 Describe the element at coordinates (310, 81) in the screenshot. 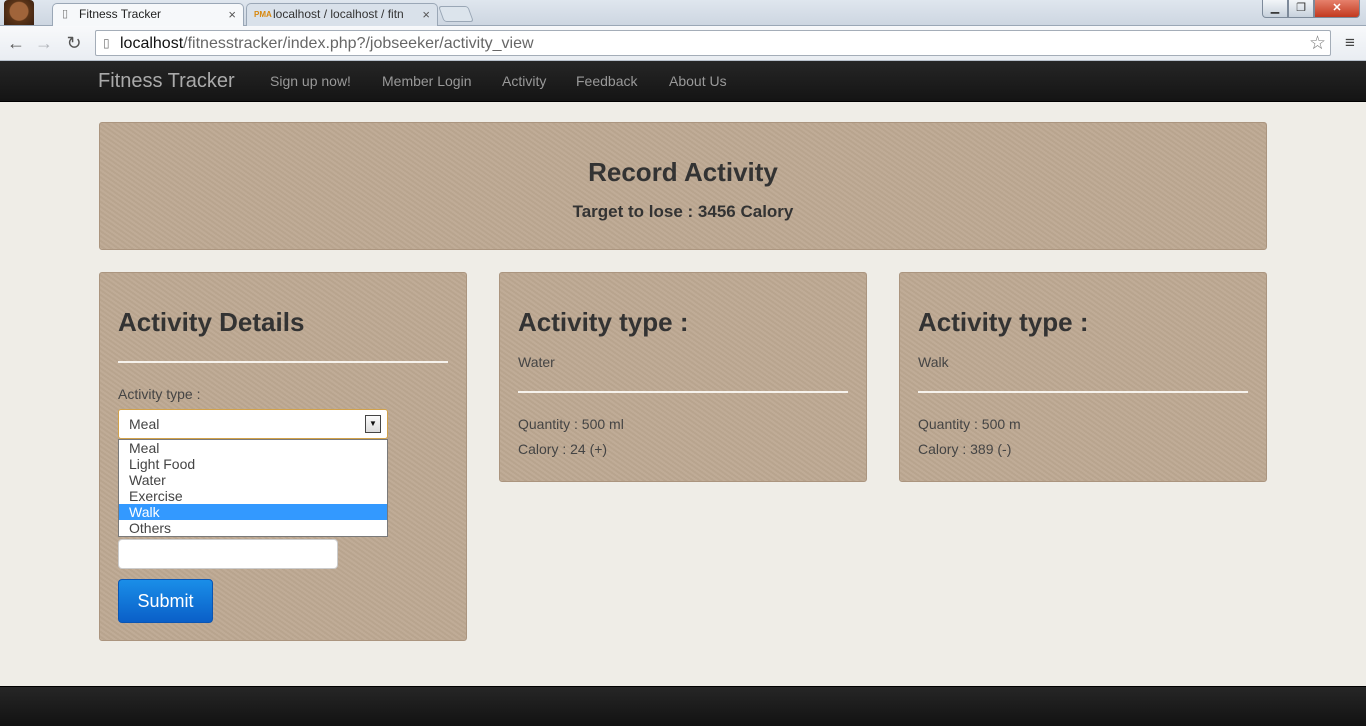

I see `nav-signup-link: Sign up now!` at that location.